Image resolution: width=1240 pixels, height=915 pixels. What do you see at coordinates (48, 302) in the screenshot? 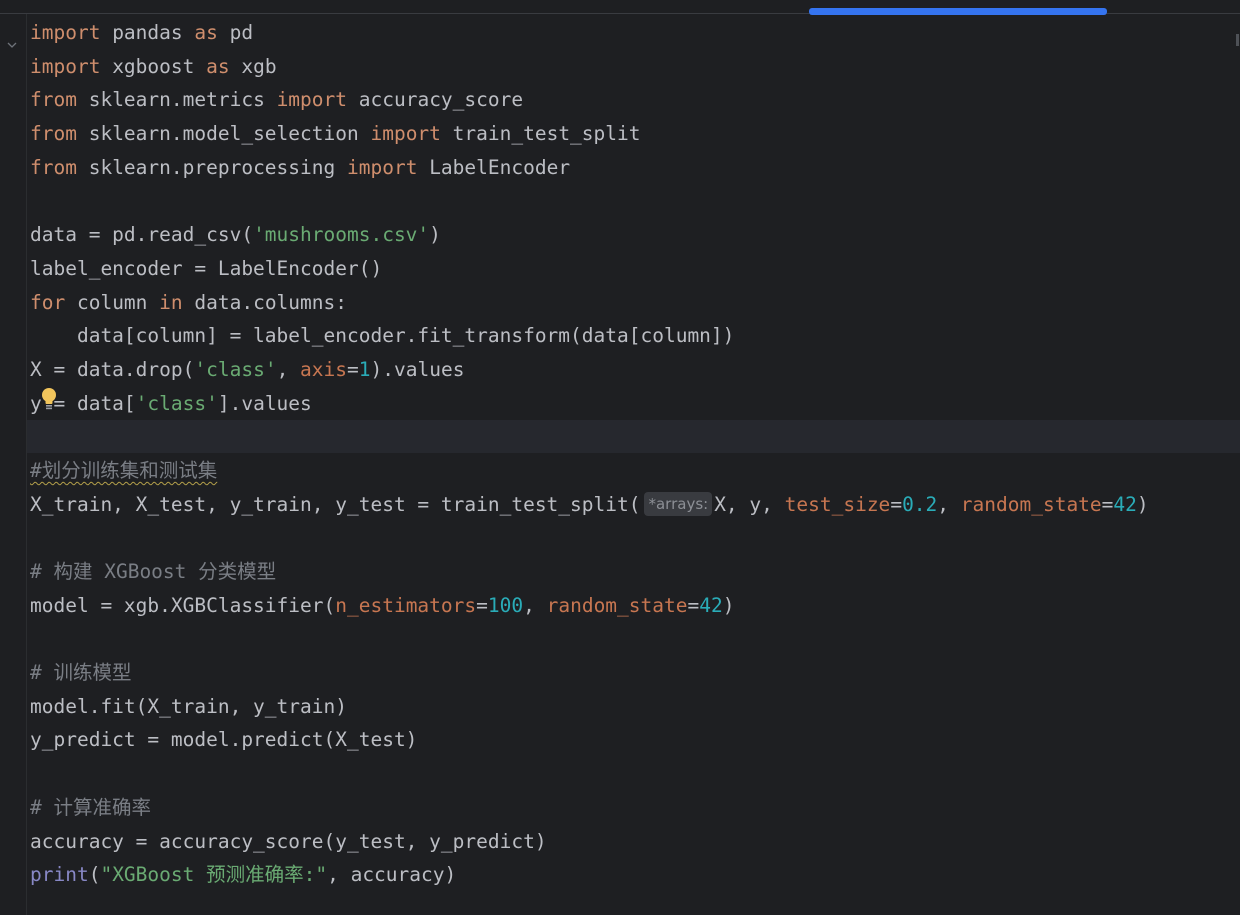
I see `keyword: for` at bounding box center [48, 302].